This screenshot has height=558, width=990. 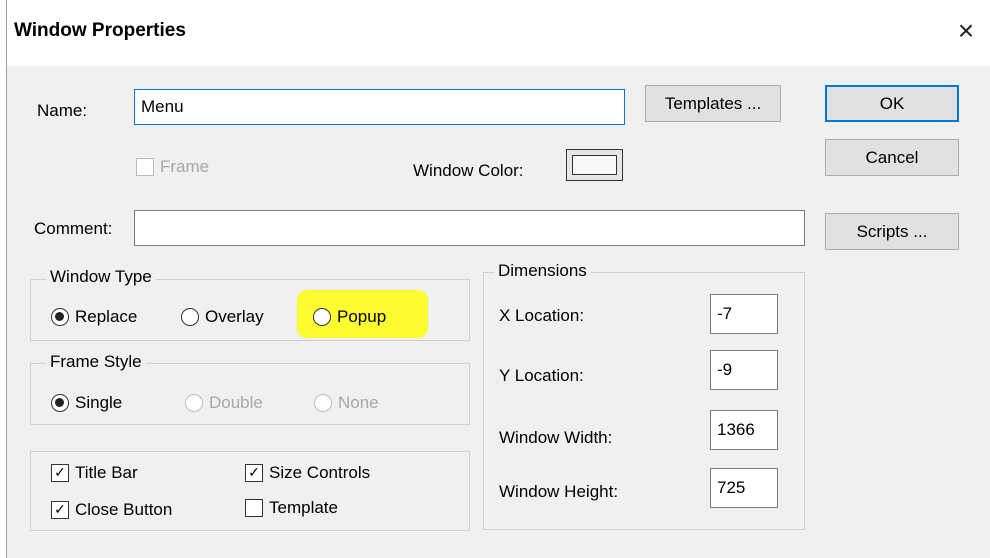 What do you see at coordinates (542, 271) in the screenshot?
I see `dimensions-title: Dimensions` at bounding box center [542, 271].